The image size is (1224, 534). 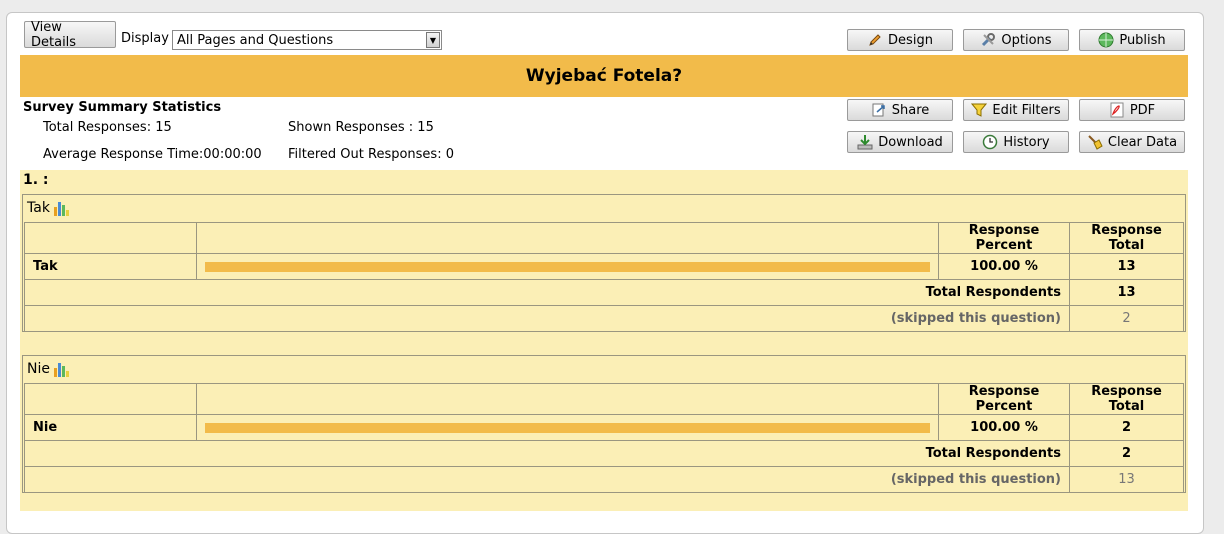 I want to click on share-button: Share, so click(x=900, y=110).